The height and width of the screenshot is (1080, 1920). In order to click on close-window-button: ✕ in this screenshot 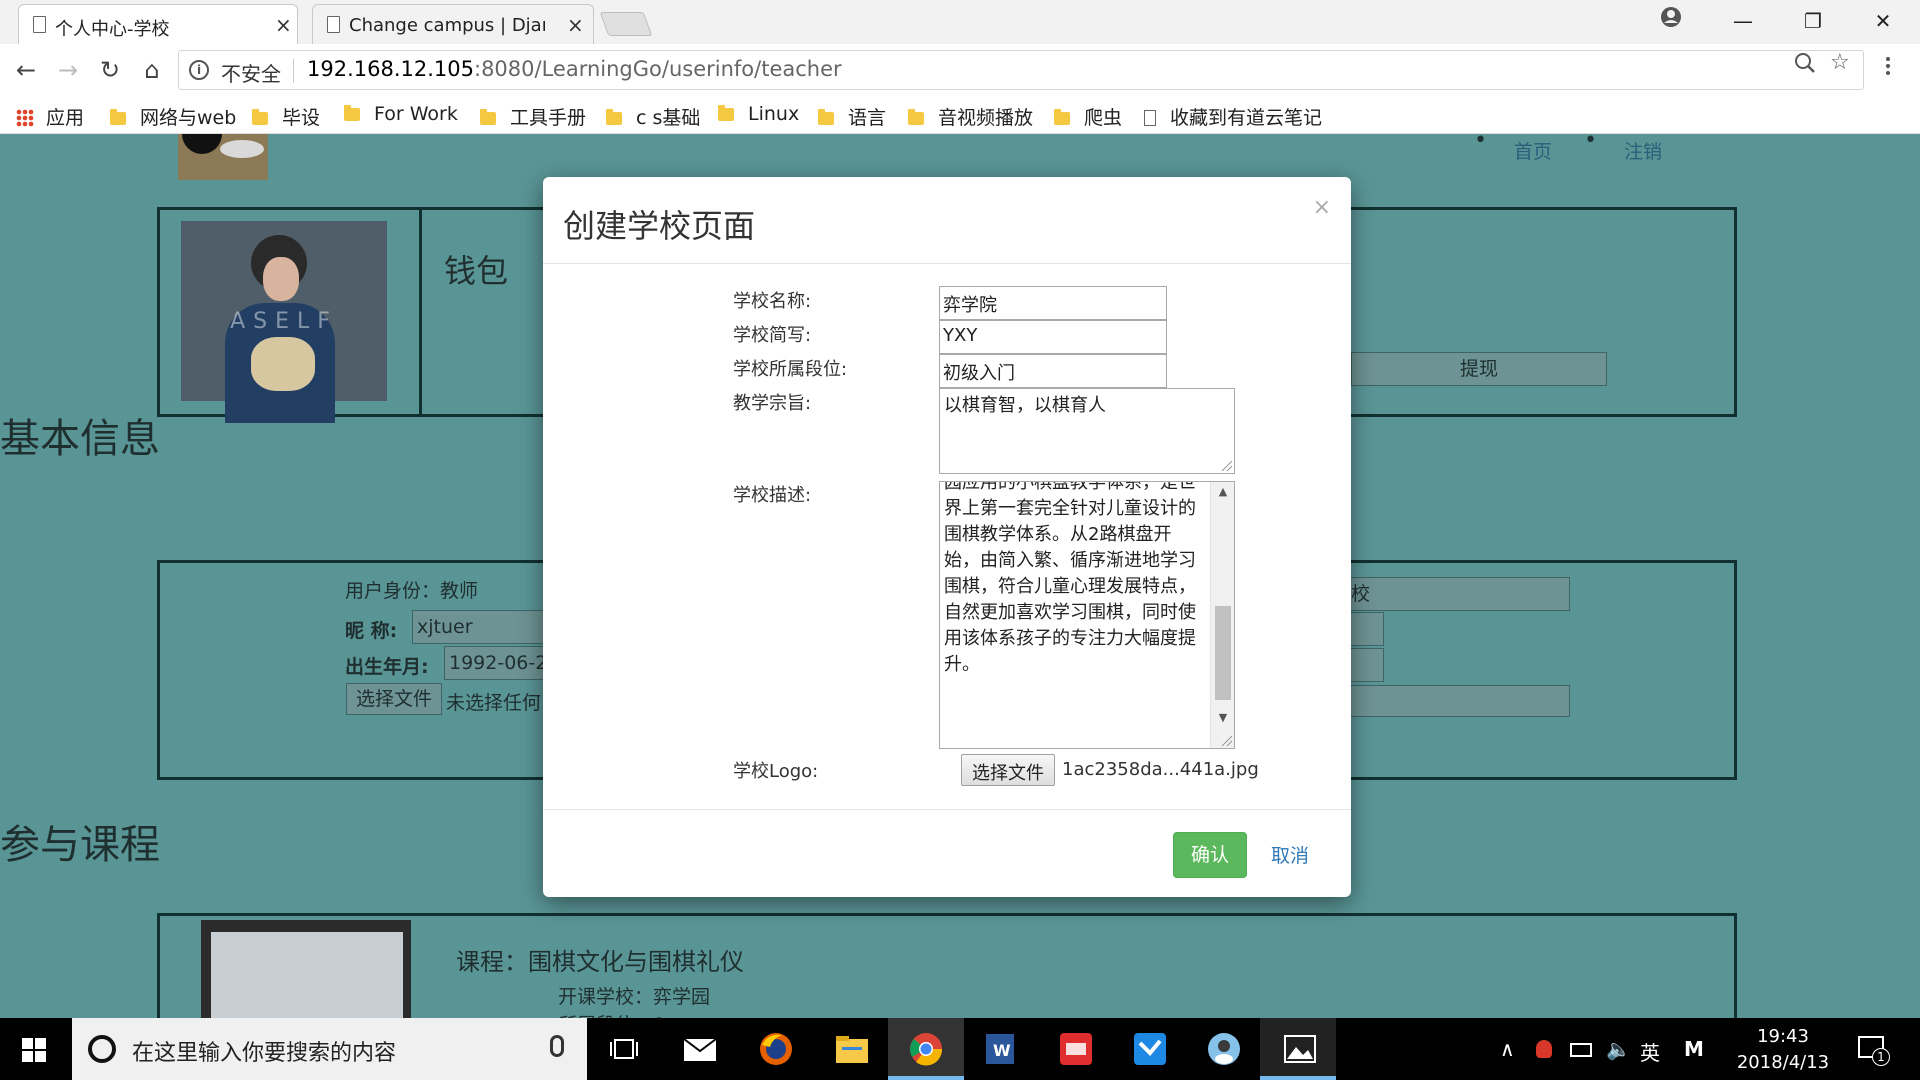, I will do `click(1883, 21)`.